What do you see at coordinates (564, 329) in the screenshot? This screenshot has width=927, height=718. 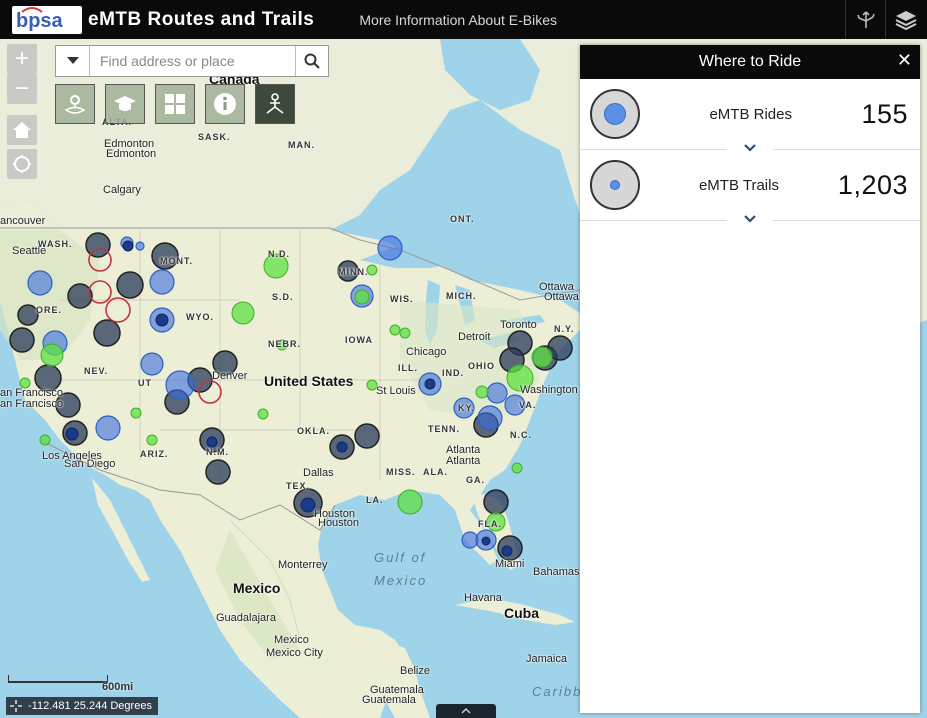 I see `label-ny: N.Y.` at bounding box center [564, 329].